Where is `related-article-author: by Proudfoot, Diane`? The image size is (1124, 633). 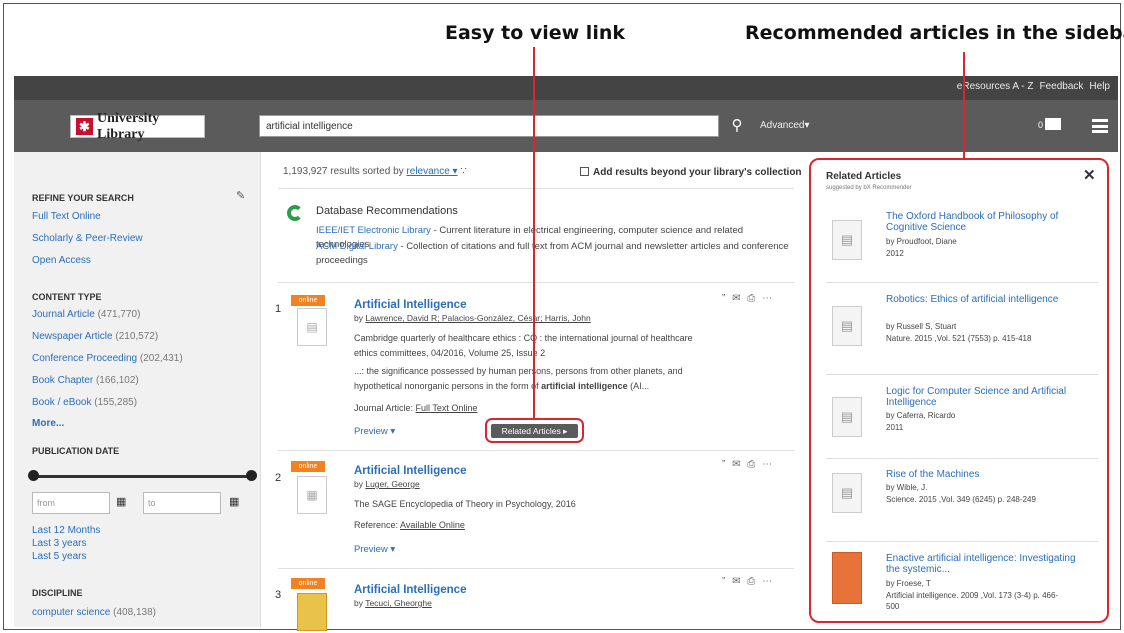 related-article-author: by Proudfoot, Diane is located at coordinates (921, 241).